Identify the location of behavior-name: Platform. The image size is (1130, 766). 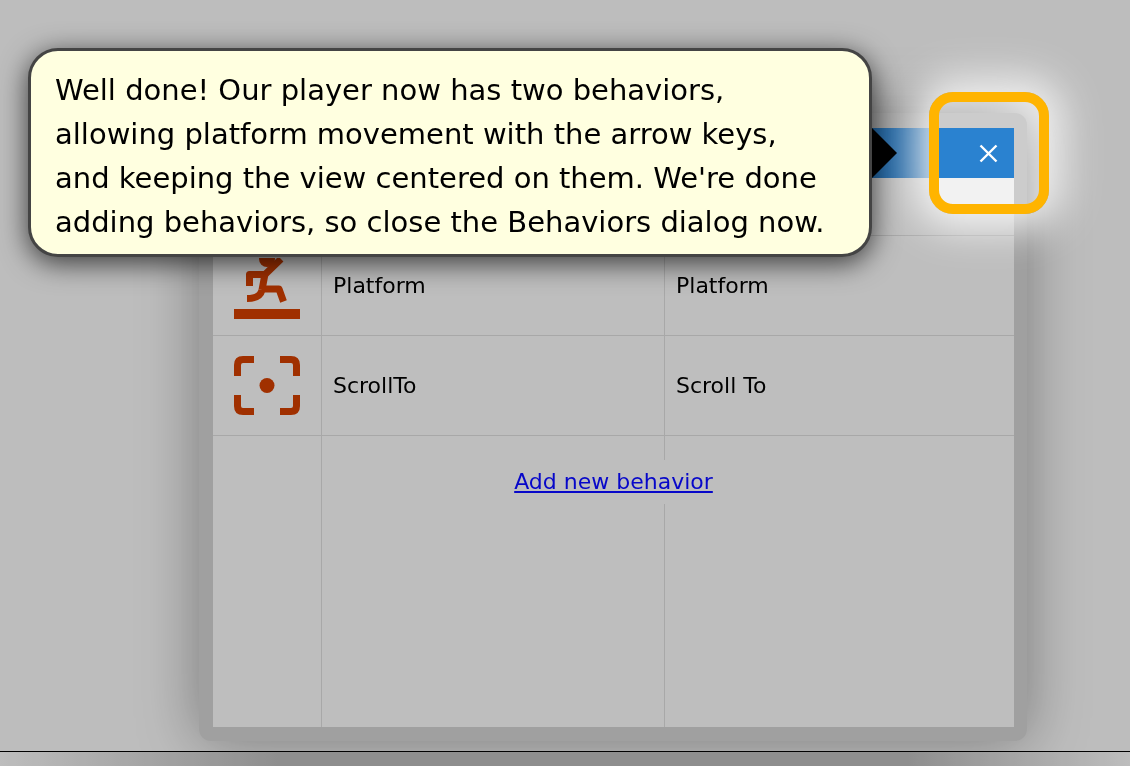
(379, 285).